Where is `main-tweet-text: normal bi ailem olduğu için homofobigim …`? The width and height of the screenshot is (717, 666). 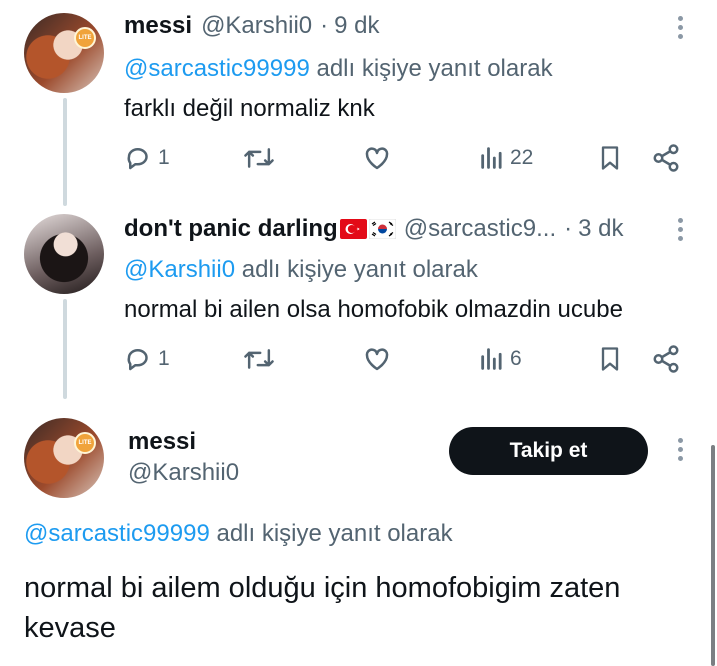
main-tweet-text: normal bi ailem olduğu için homofobigim … is located at coordinates (322, 608).